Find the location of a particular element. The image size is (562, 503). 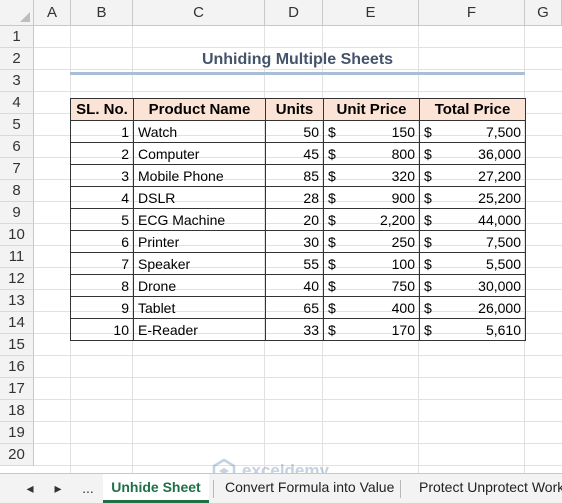

row-header-7: 7 is located at coordinates (17, 169).